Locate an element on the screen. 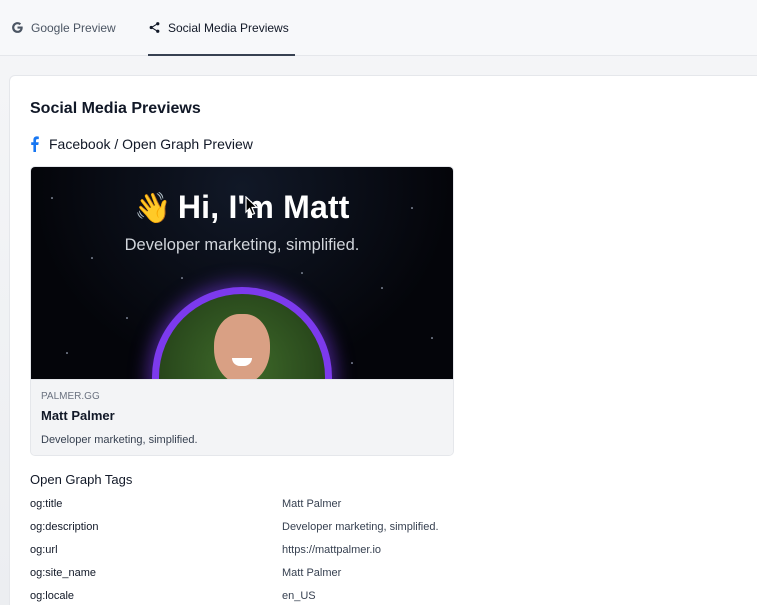  og-title: Matt Palmer is located at coordinates (78, 415).